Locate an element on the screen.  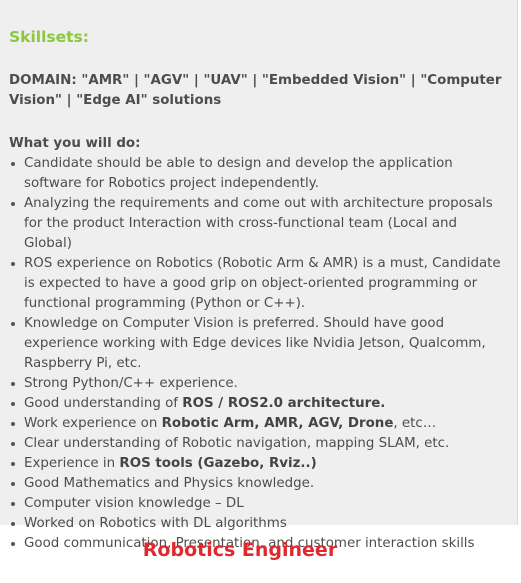
list-item: Computer vision knowledge – DL is located at coordinates (258, 504).